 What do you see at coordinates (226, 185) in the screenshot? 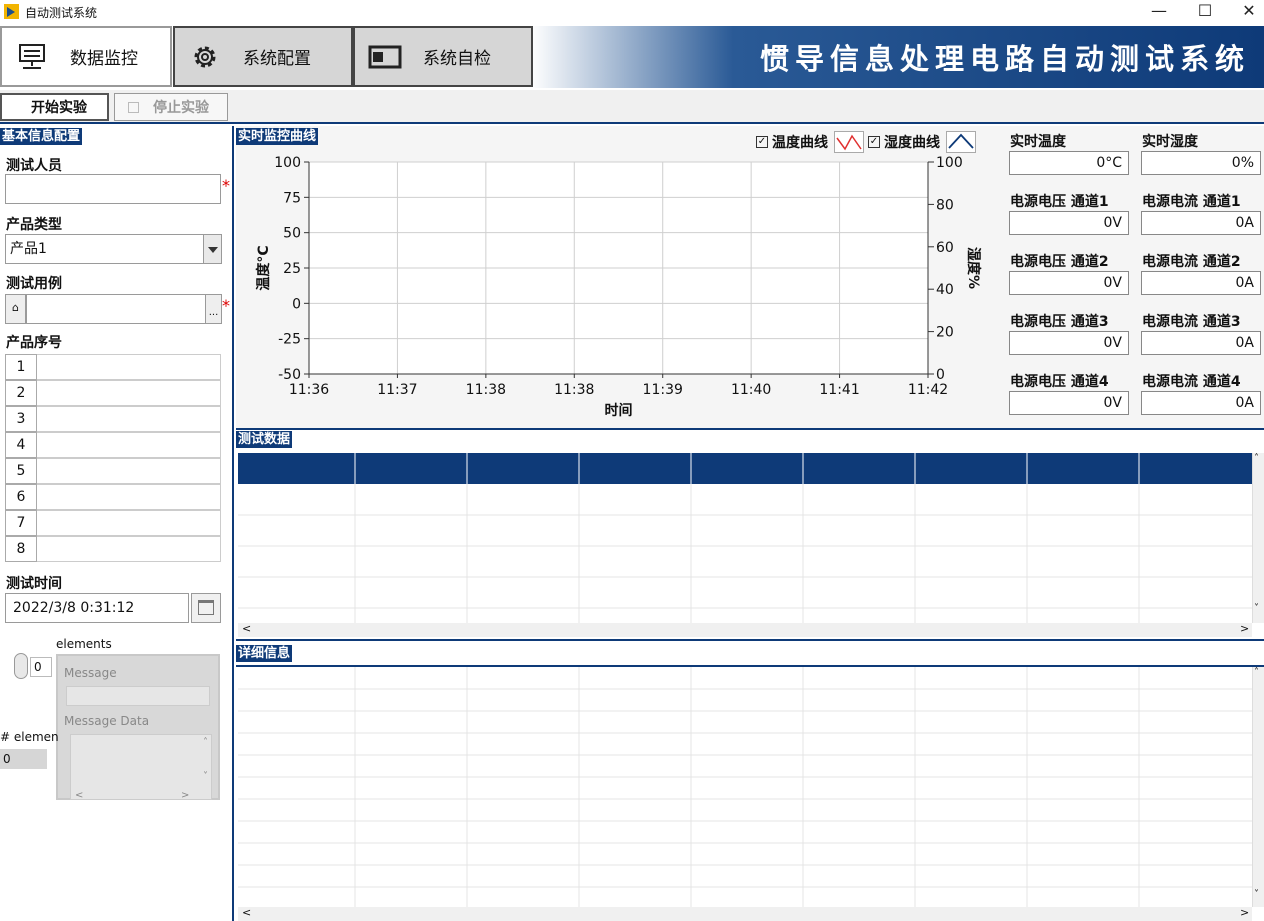
I see `tester-required-mark: *` at bounding box center [226, 185].